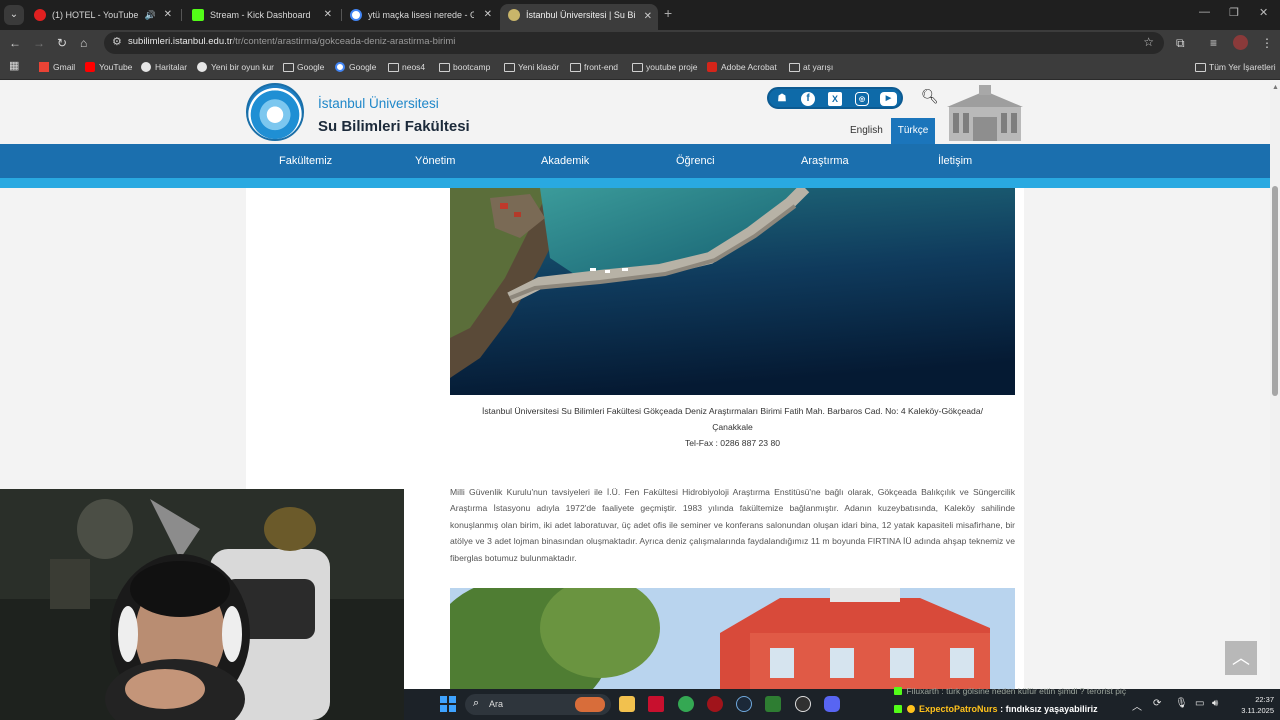  I want to click on bookmark-label: Yeni klasör, so click(539, 67).